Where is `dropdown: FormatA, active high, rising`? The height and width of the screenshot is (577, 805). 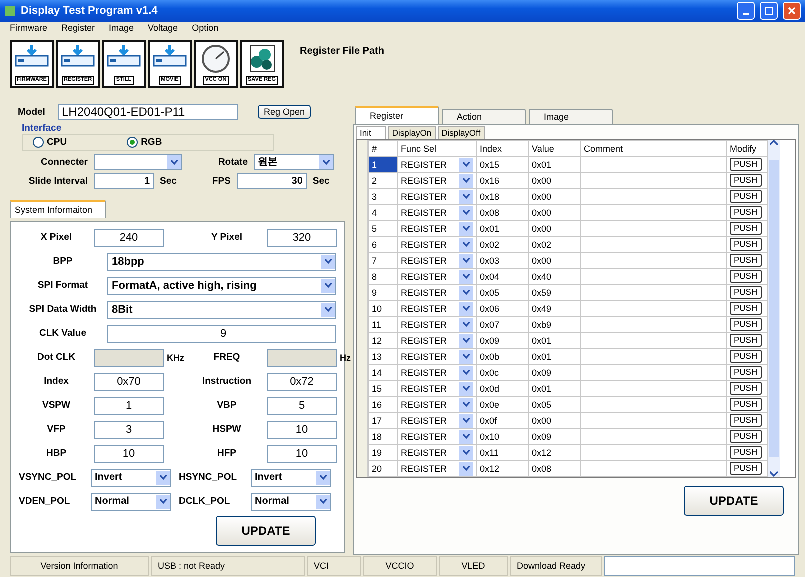
dropdown: FormatA, active high, rising is located at coordinates (221, 285).